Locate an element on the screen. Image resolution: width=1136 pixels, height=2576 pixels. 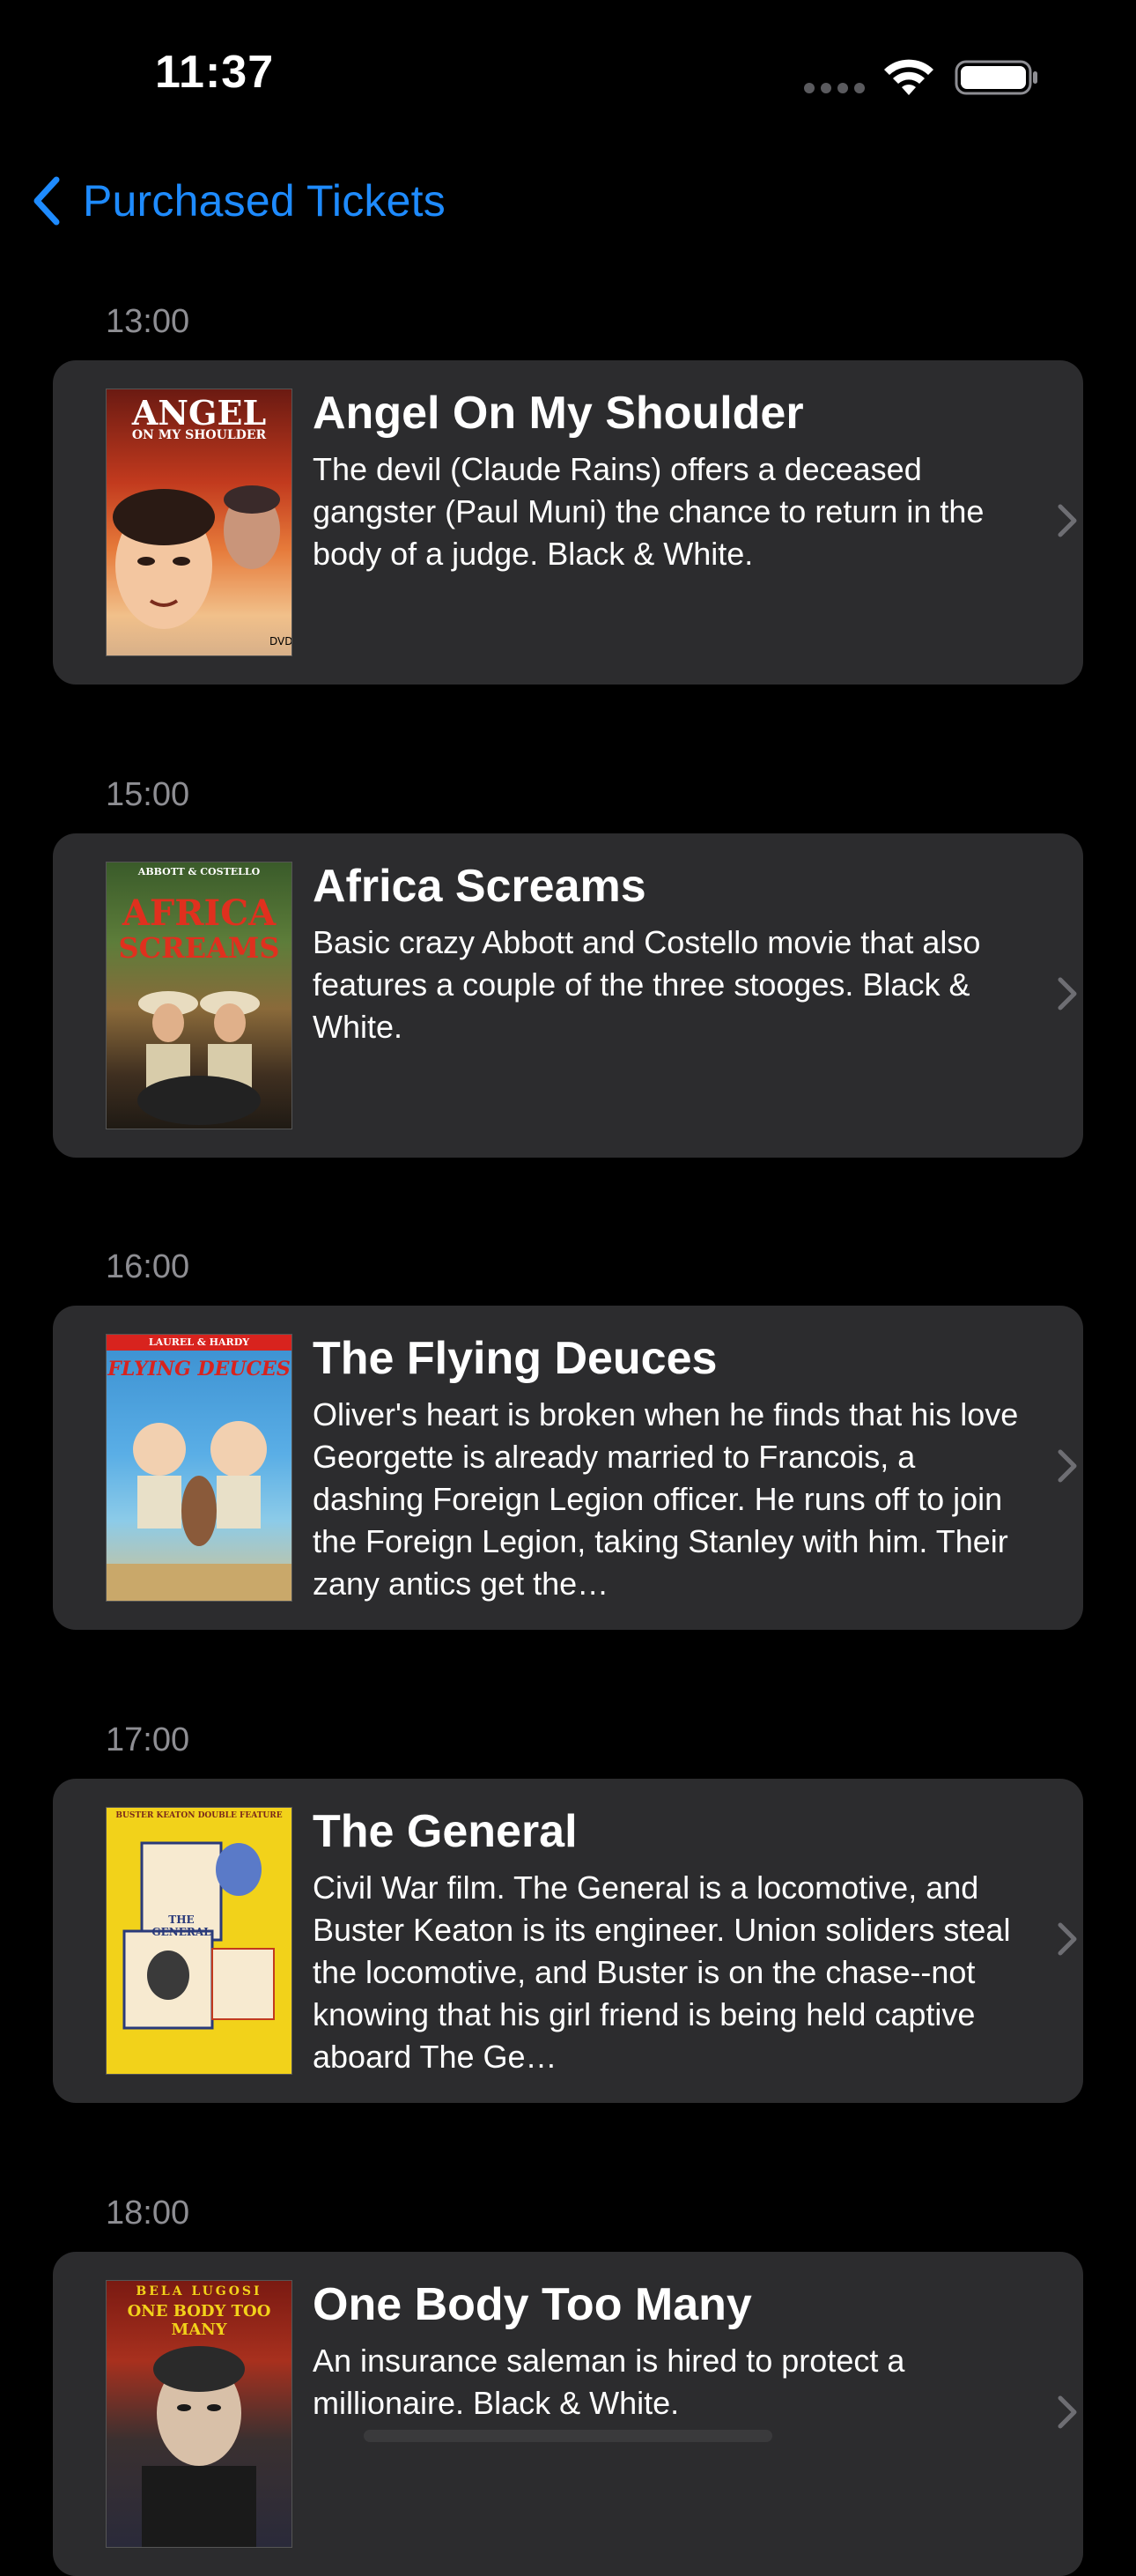
poster-image: BUSTER KEATON DOUBLE FEATURE THE GENERAL is located at coordinates (199, 1941).